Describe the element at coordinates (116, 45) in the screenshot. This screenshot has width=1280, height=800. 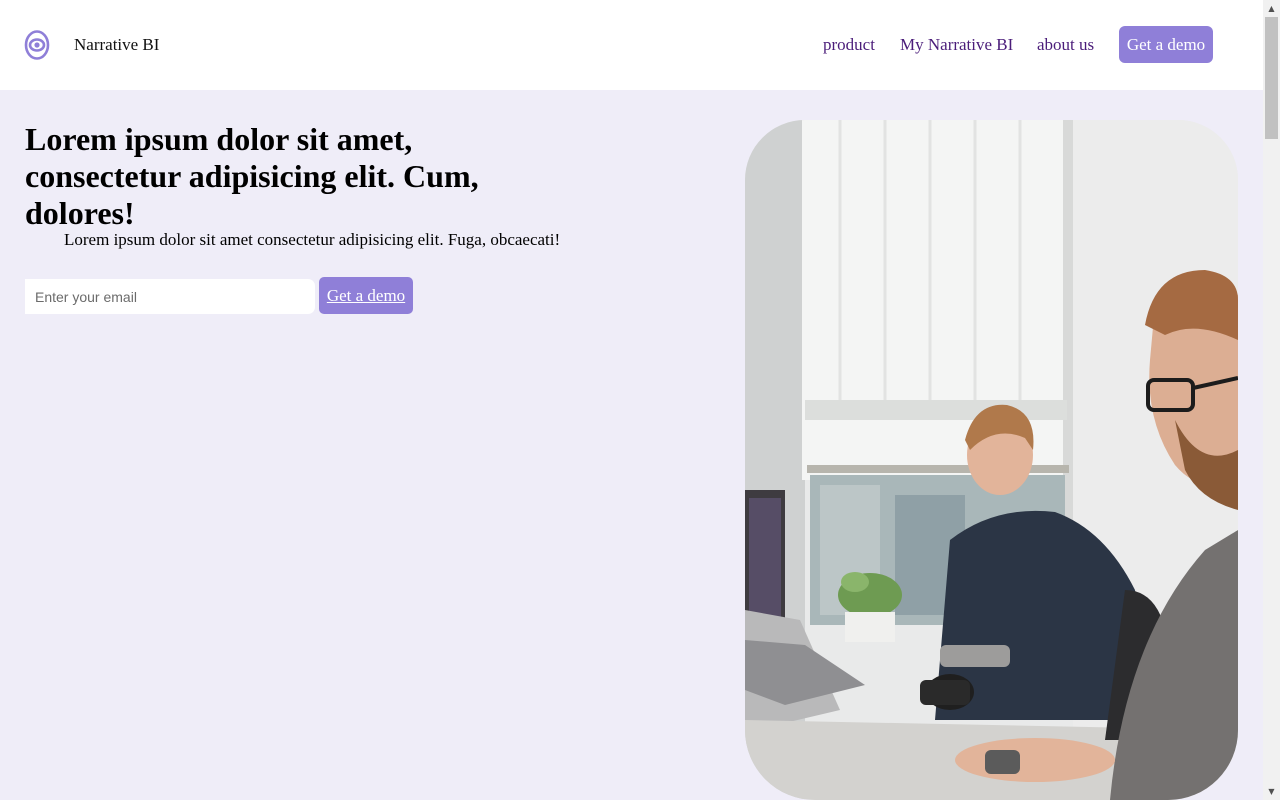
I see `brand-name: Narrative BI` at that location.